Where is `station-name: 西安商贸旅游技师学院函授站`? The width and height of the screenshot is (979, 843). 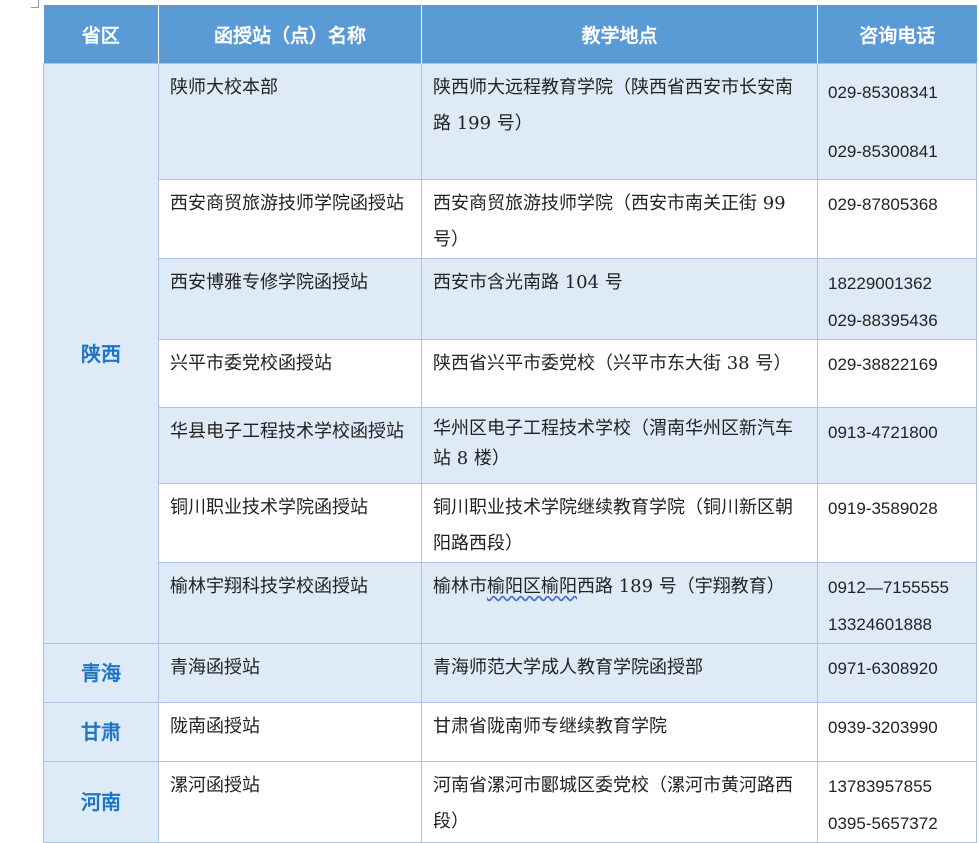 station-name: 西安商贸旅游技师学院函授站 is located at coordinates (290, 219).